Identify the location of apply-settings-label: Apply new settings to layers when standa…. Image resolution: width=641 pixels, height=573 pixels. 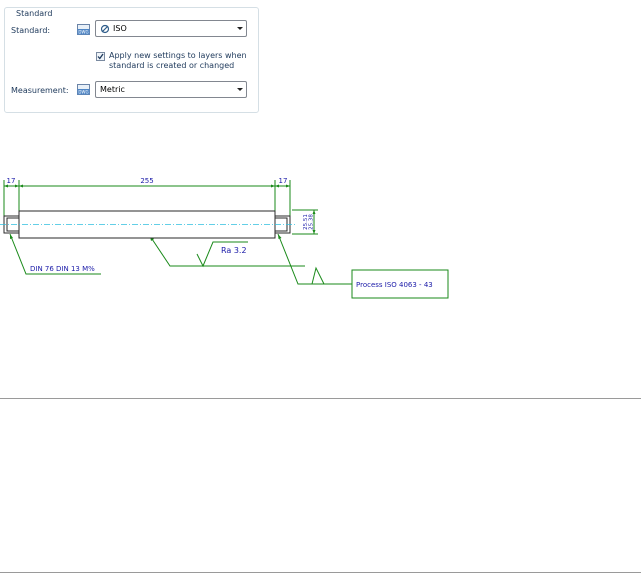
(184, 61).